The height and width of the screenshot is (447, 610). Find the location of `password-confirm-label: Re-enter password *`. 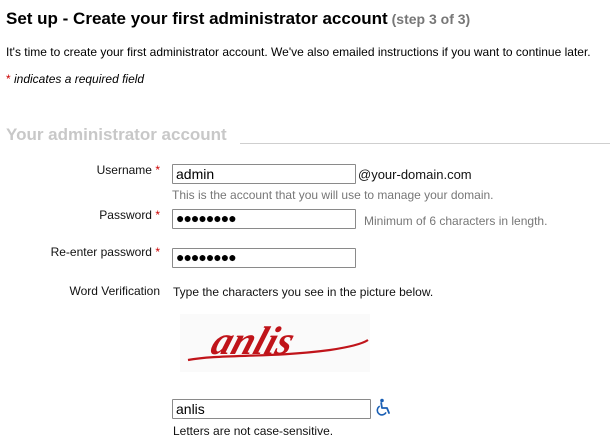

password-confirm-label: Re-enter password * is located at coordinates (80, 252).